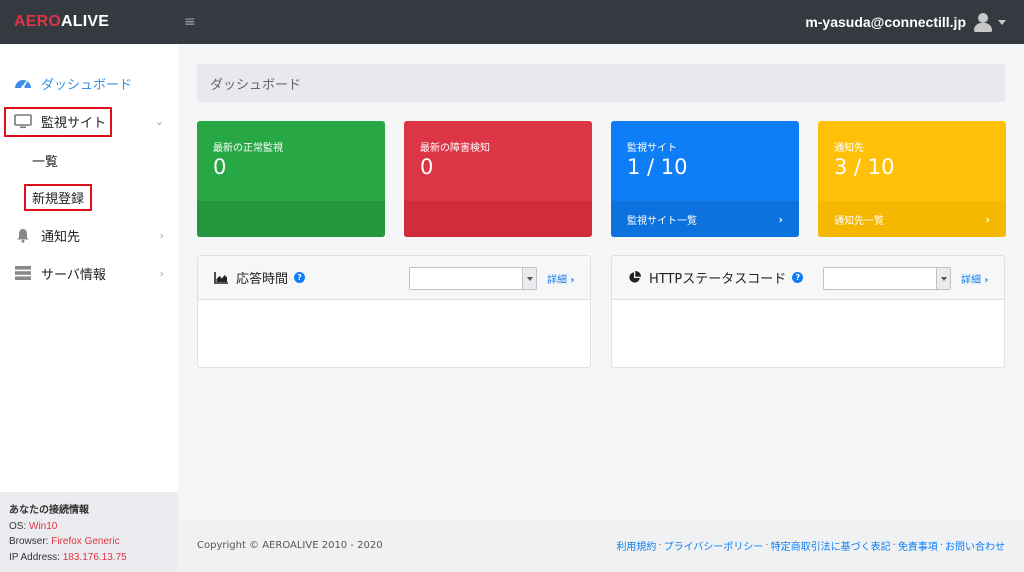 This screenshot has width=1024, height=572. Describe the element at coordinates (74, 123) in the screenshot. I see `sidebar-item-label: 監視サイト` at that location.